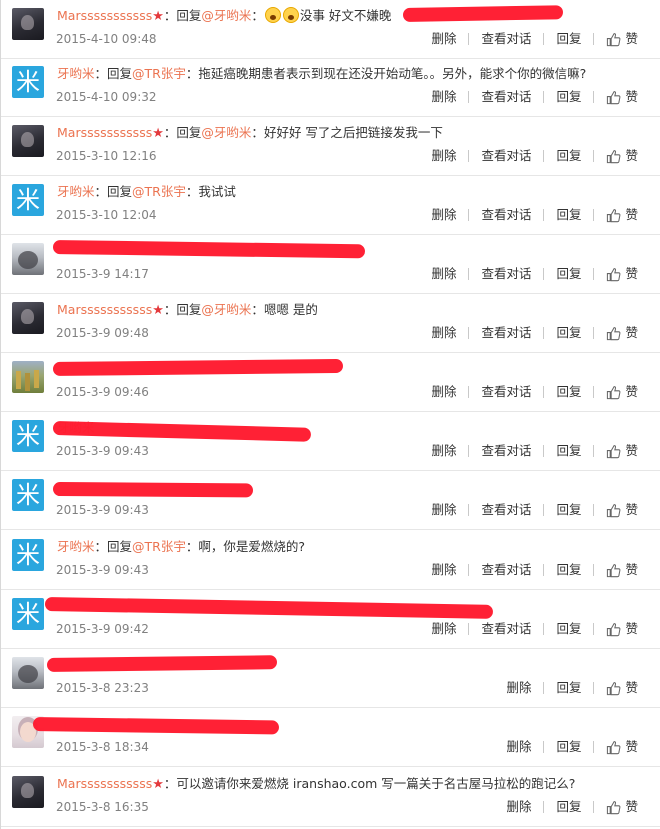 This screenshot has width=660, height=829. Describe the element at coordinates (102, 807) in the screenshot. I see `timestamp: 2015-3-8 16:35` at that location.